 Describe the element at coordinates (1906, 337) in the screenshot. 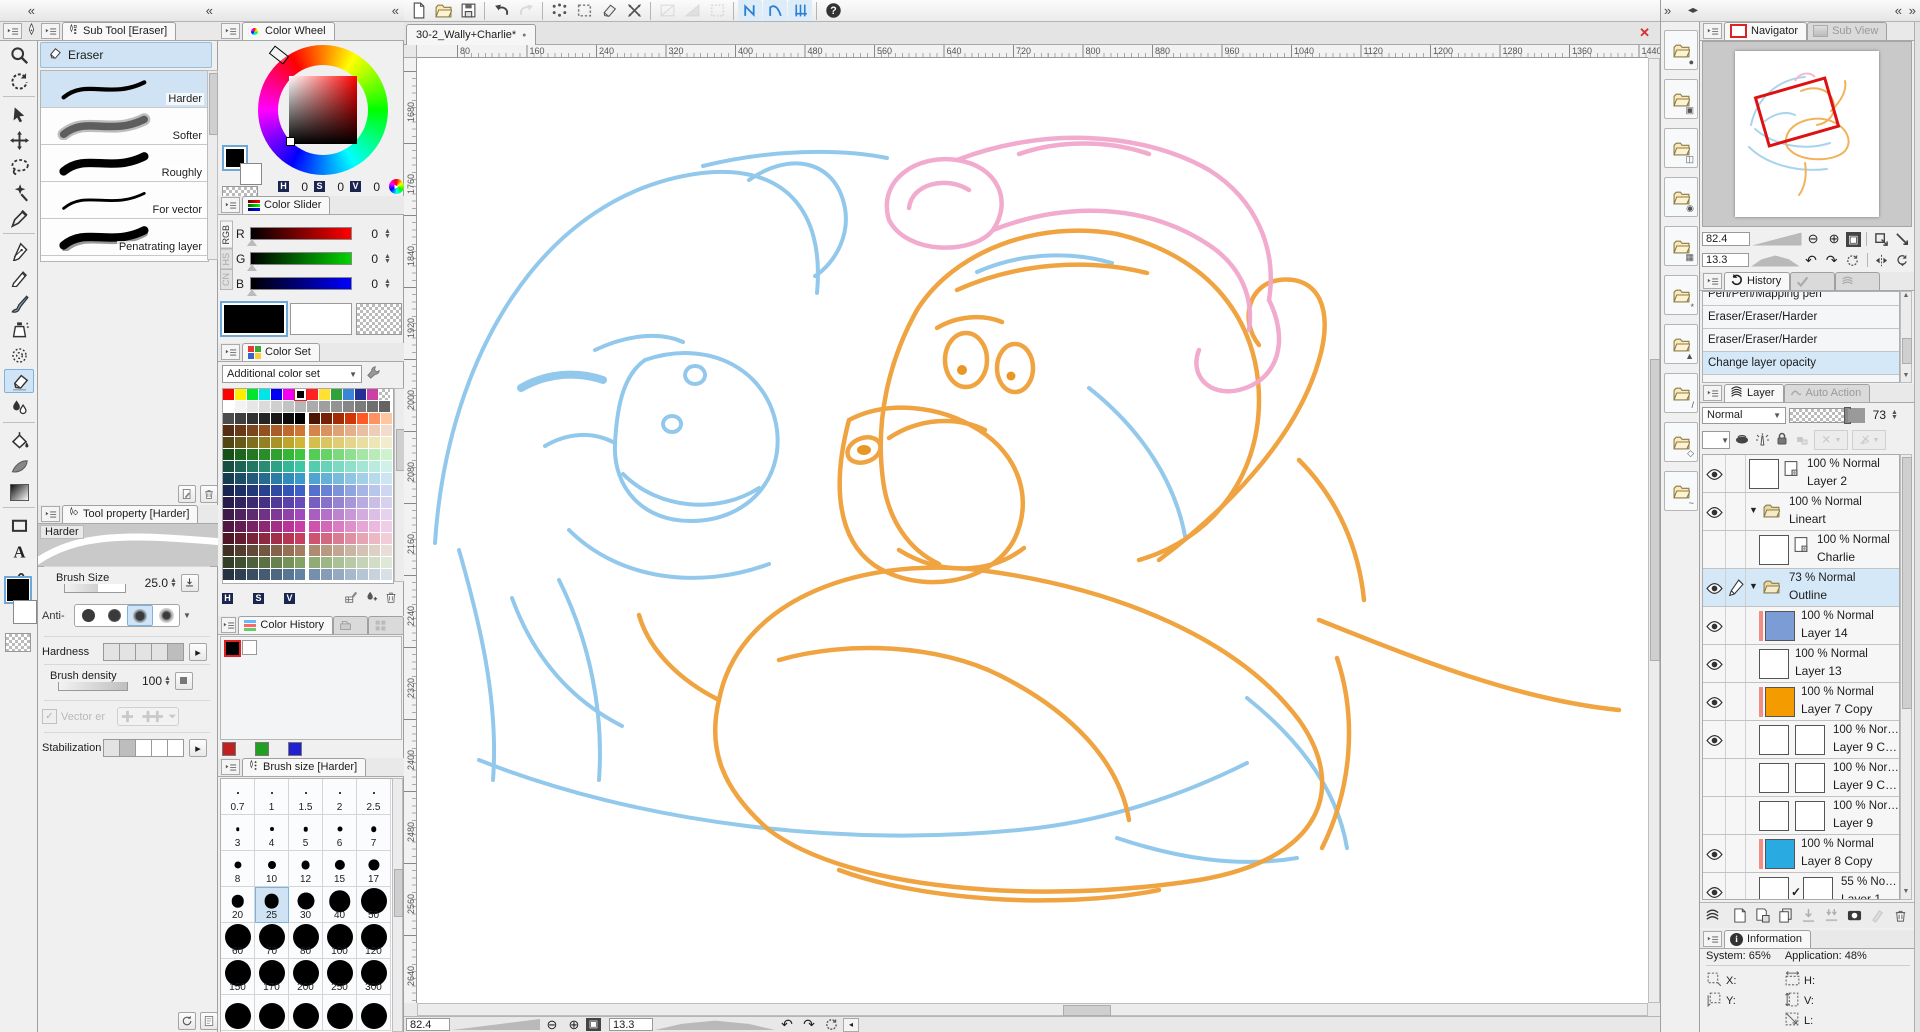

I see `history-scrollbar: ▲ ▼` at that location.